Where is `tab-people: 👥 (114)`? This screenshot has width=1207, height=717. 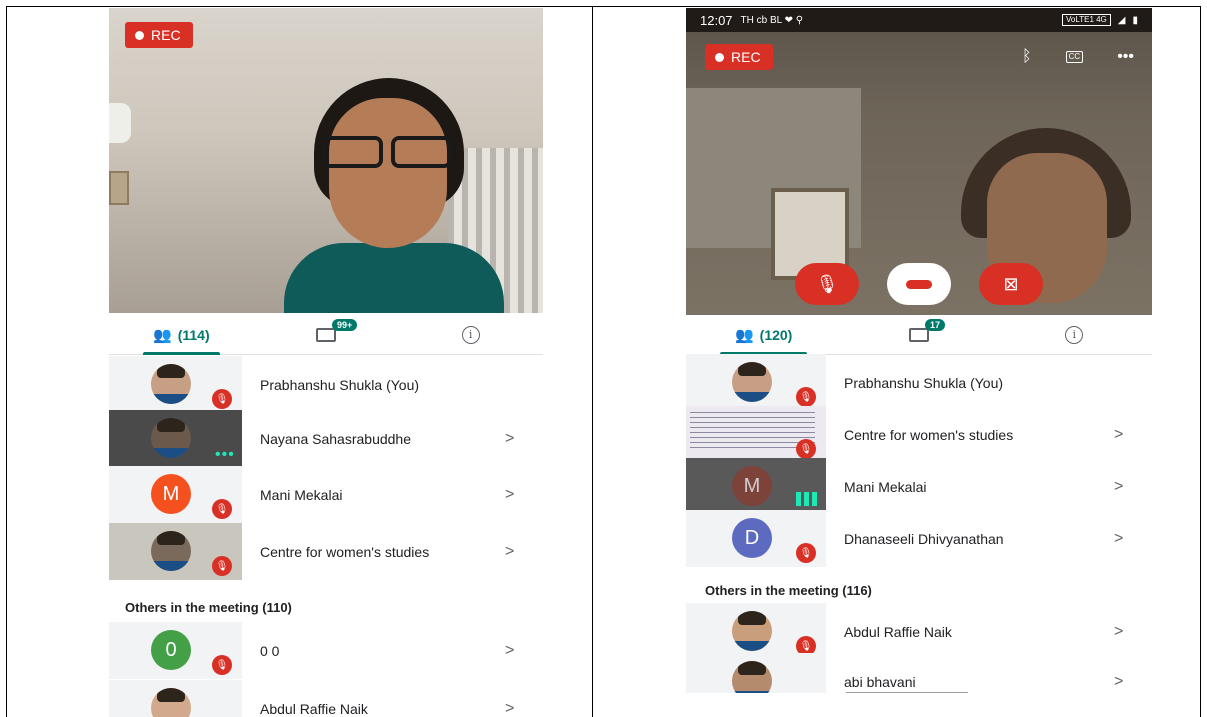
tab-people: 👥 (114) is located at coordinates (181, 335).